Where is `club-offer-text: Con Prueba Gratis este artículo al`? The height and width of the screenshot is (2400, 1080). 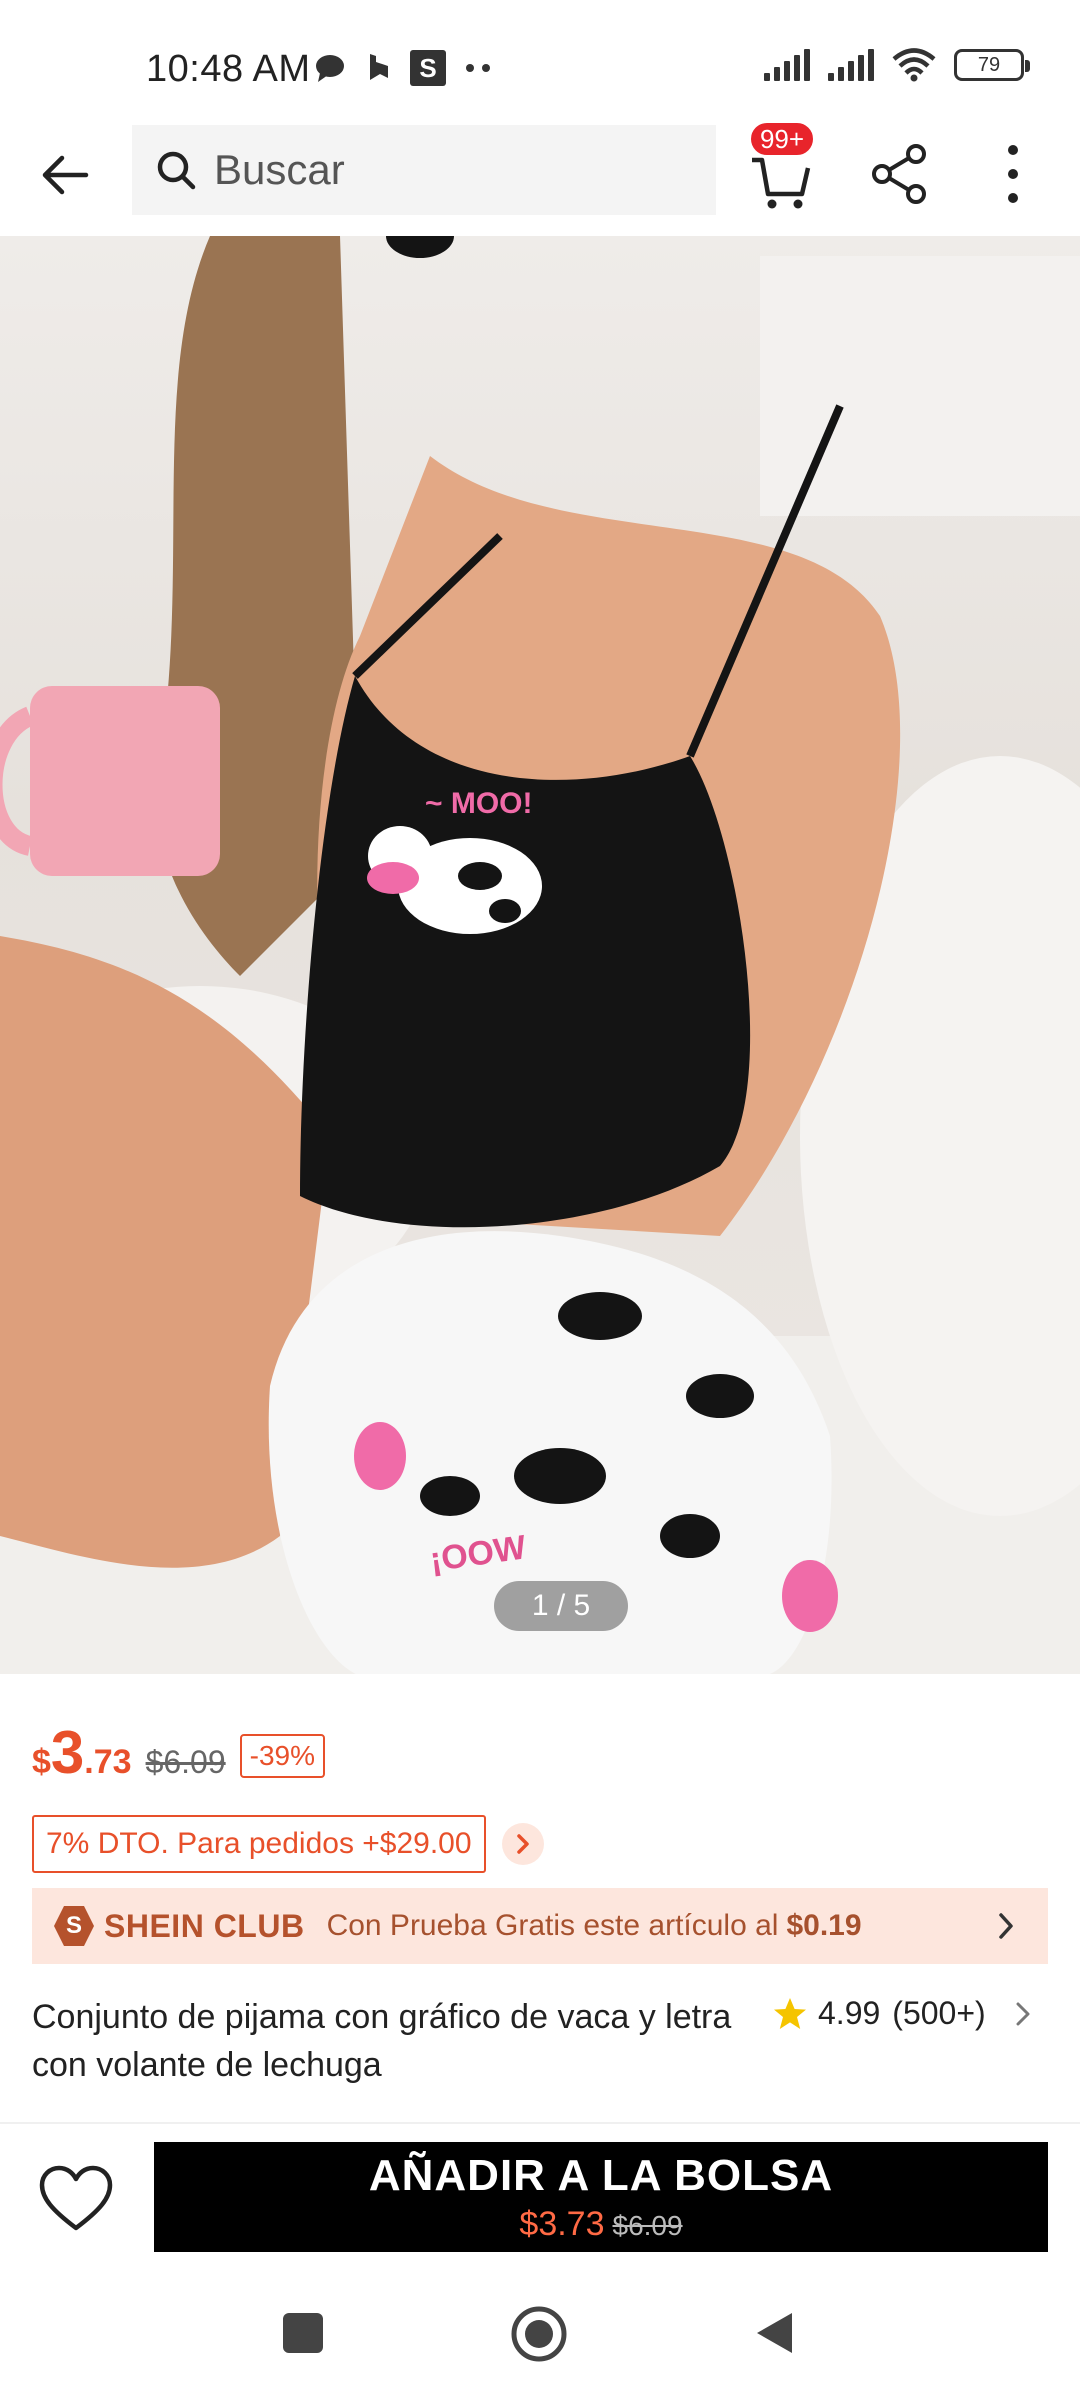
club-offer-text: Con Prueba Gratis este artículo al is located at coordinates (552, 1925).